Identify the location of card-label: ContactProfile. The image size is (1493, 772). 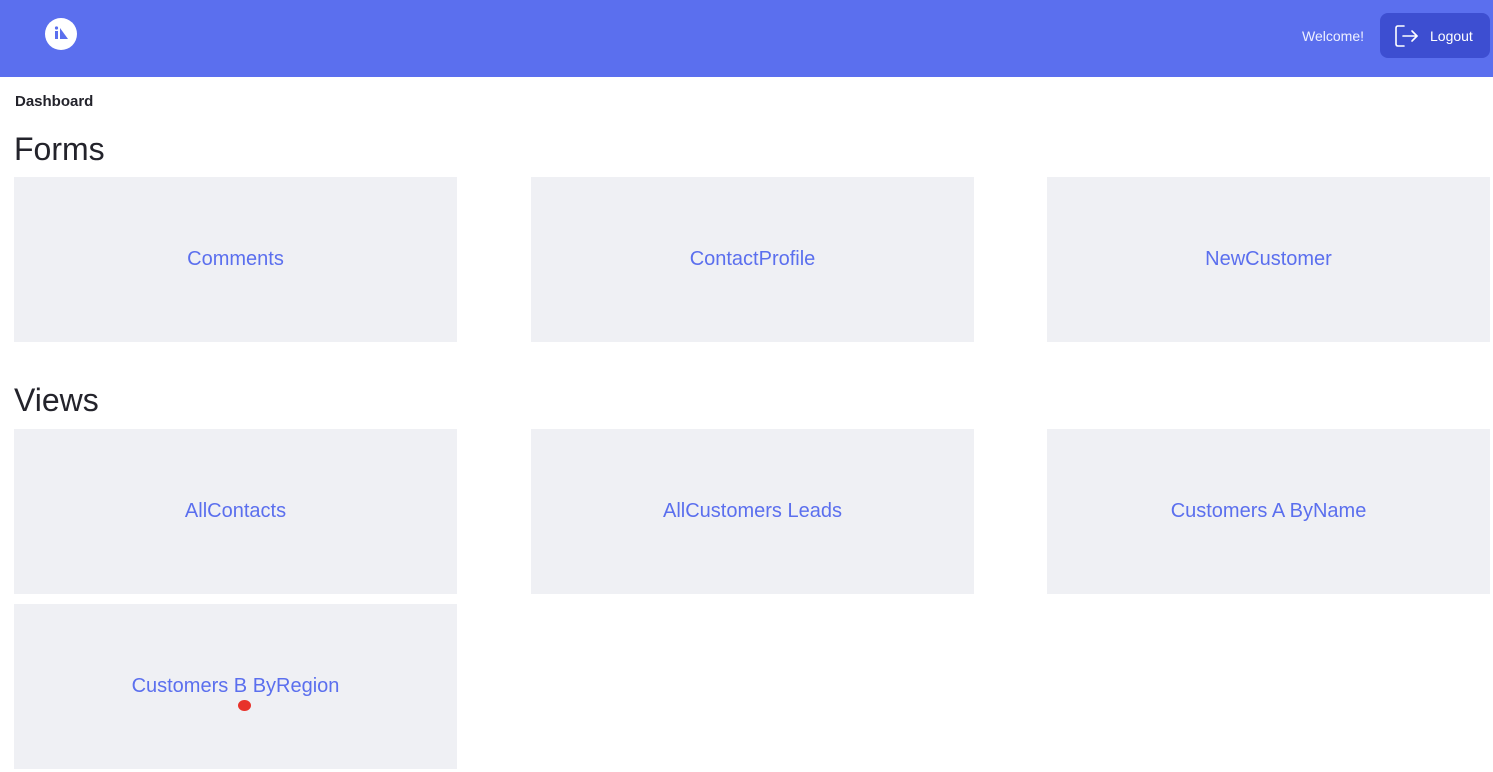
(752, 259).